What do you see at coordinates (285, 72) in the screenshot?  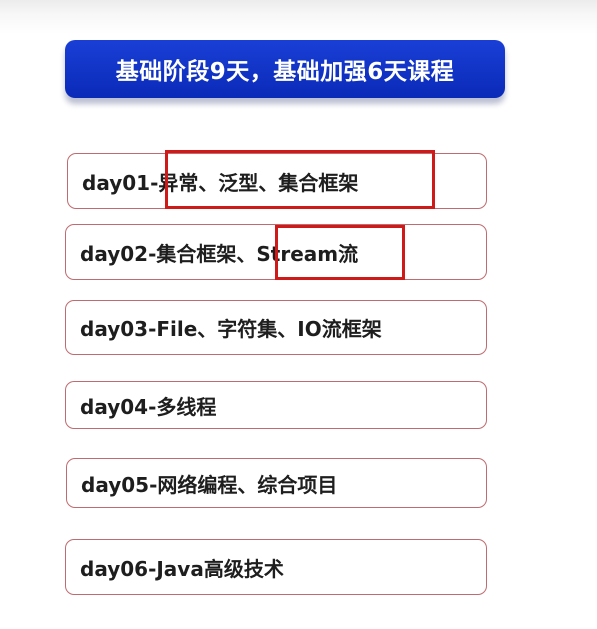 I see `banner-title: 基础阶段9天，基础加强6天课程` at bounding box center [285, 72].